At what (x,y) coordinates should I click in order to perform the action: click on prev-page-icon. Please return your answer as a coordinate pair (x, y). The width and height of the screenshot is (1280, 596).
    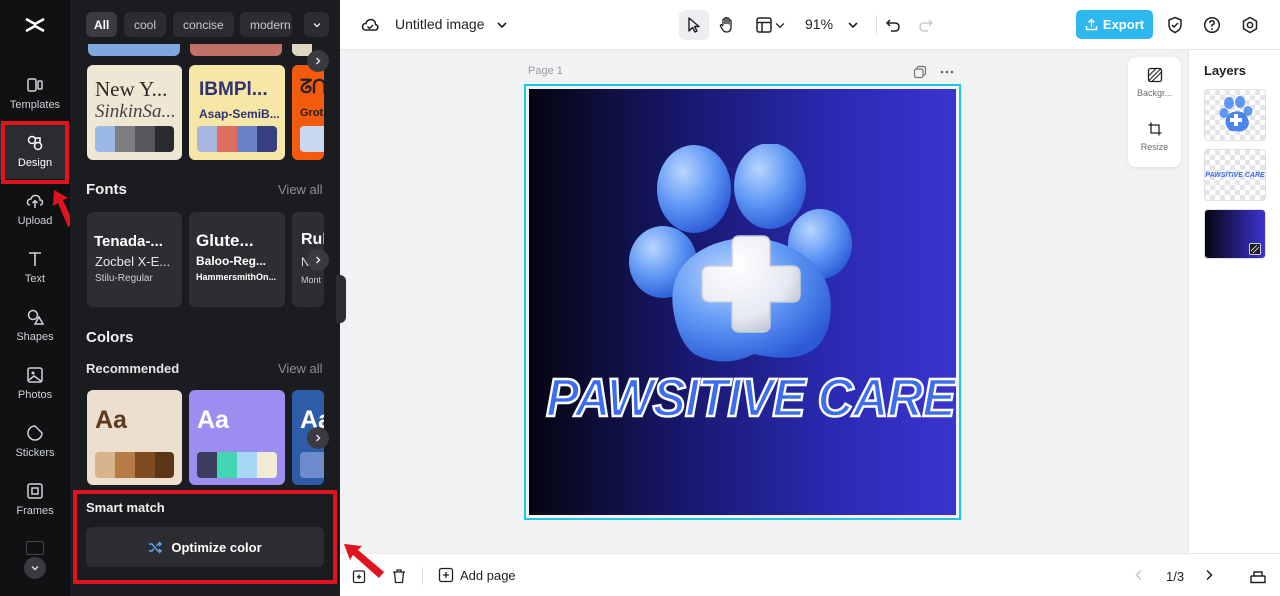
    Looking at the image, I should click on (1139, 575).